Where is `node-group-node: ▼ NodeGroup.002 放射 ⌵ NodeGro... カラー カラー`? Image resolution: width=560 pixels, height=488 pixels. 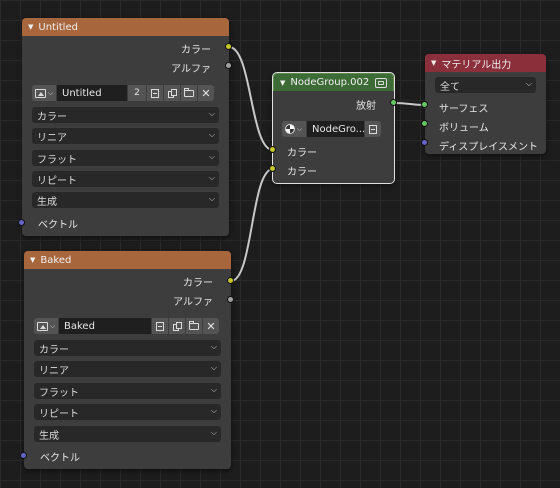
node-group-node: ▼ NodeGroup.002 放射 ⌵ NodeGro... カラー カラー is located at coordinates (333, 128).